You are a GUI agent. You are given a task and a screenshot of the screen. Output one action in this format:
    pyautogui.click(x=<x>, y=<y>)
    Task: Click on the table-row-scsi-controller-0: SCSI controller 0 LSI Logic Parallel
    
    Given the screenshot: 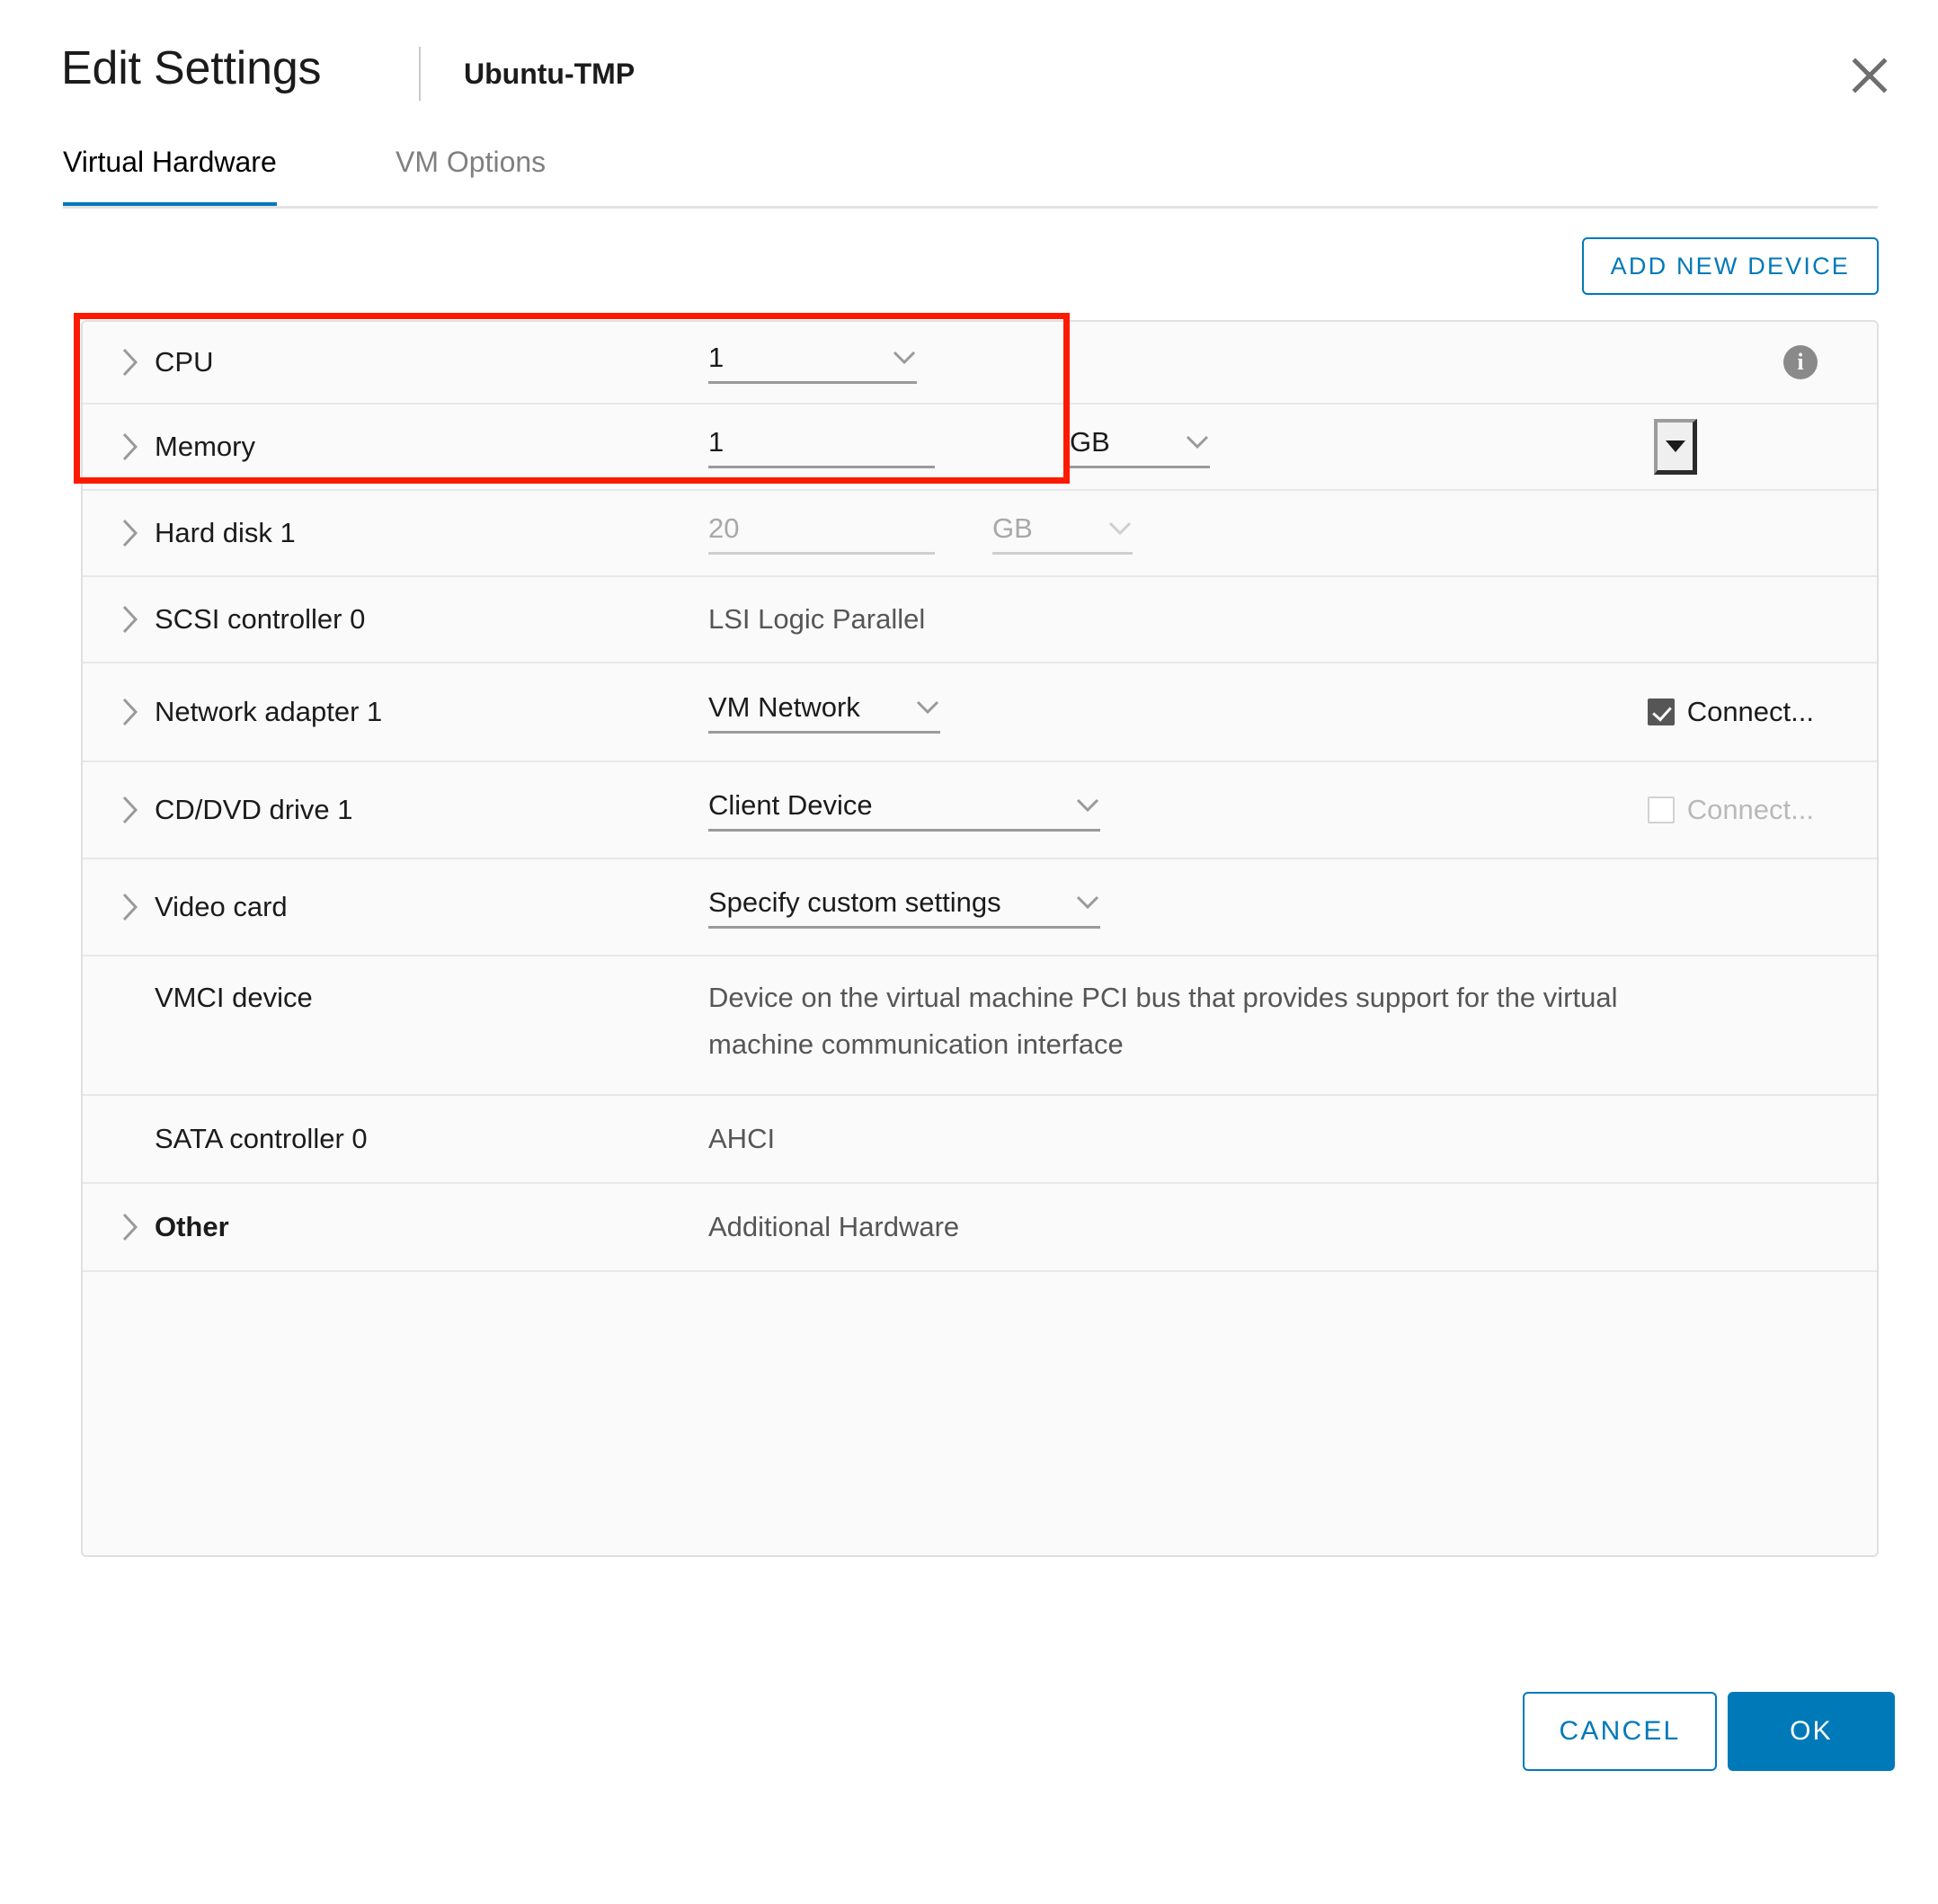 What is the action you would take?
    pyautogui.click(x=980, y=620)
    